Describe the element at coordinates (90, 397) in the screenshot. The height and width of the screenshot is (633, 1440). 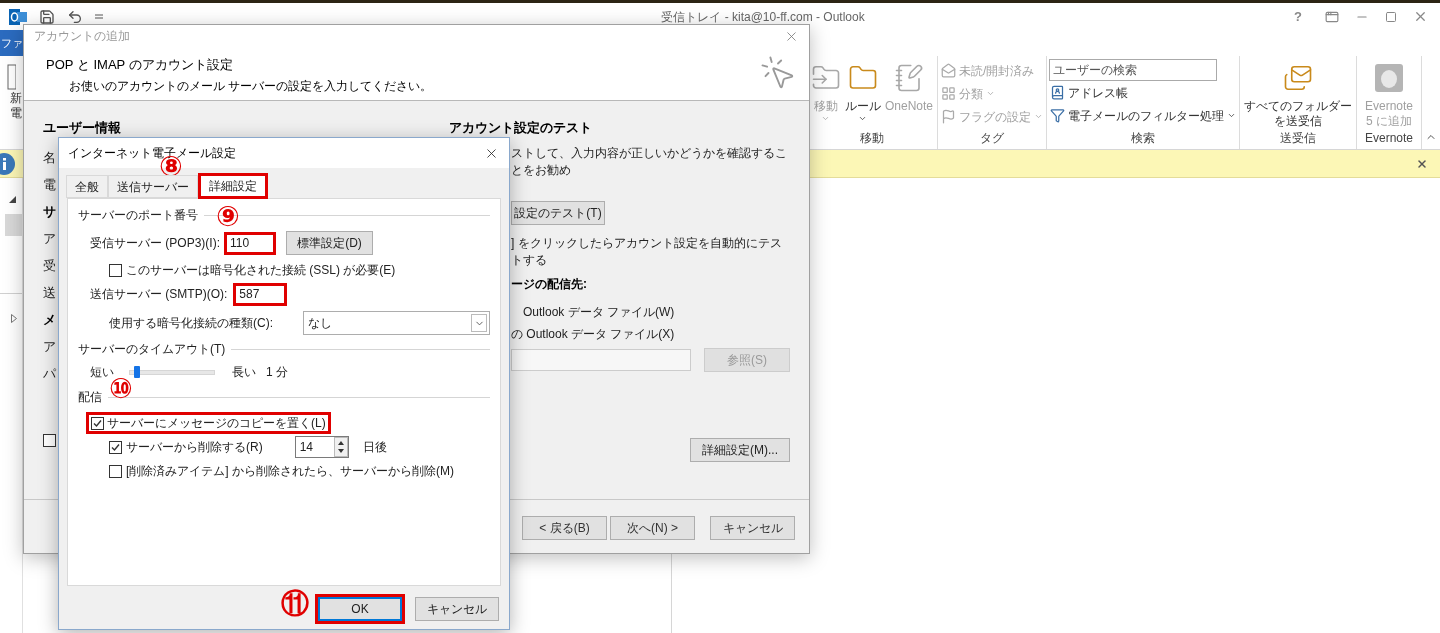
I see `group-header: 配信` at that location.